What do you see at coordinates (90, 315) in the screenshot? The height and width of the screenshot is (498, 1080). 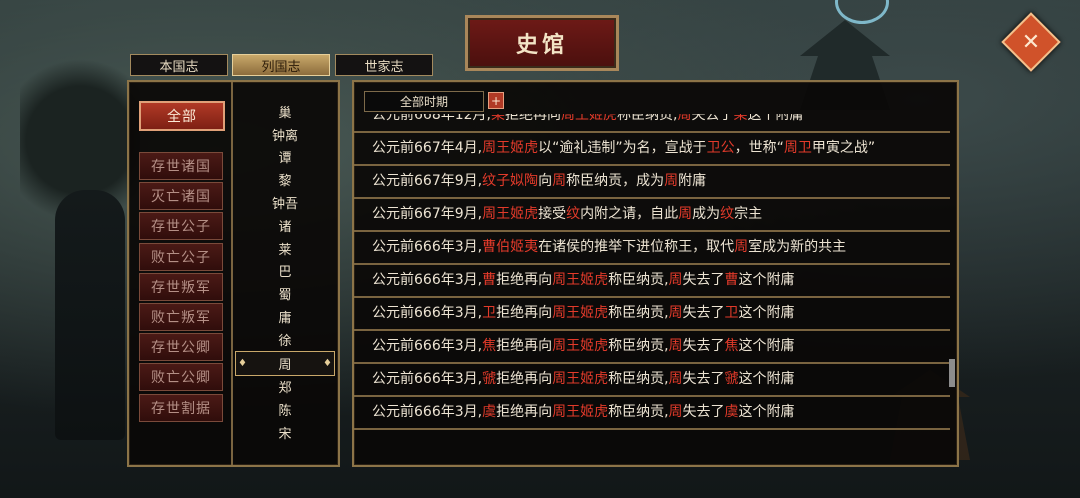 I see `background-figure-silhouette` at bounding box center [90, 315].